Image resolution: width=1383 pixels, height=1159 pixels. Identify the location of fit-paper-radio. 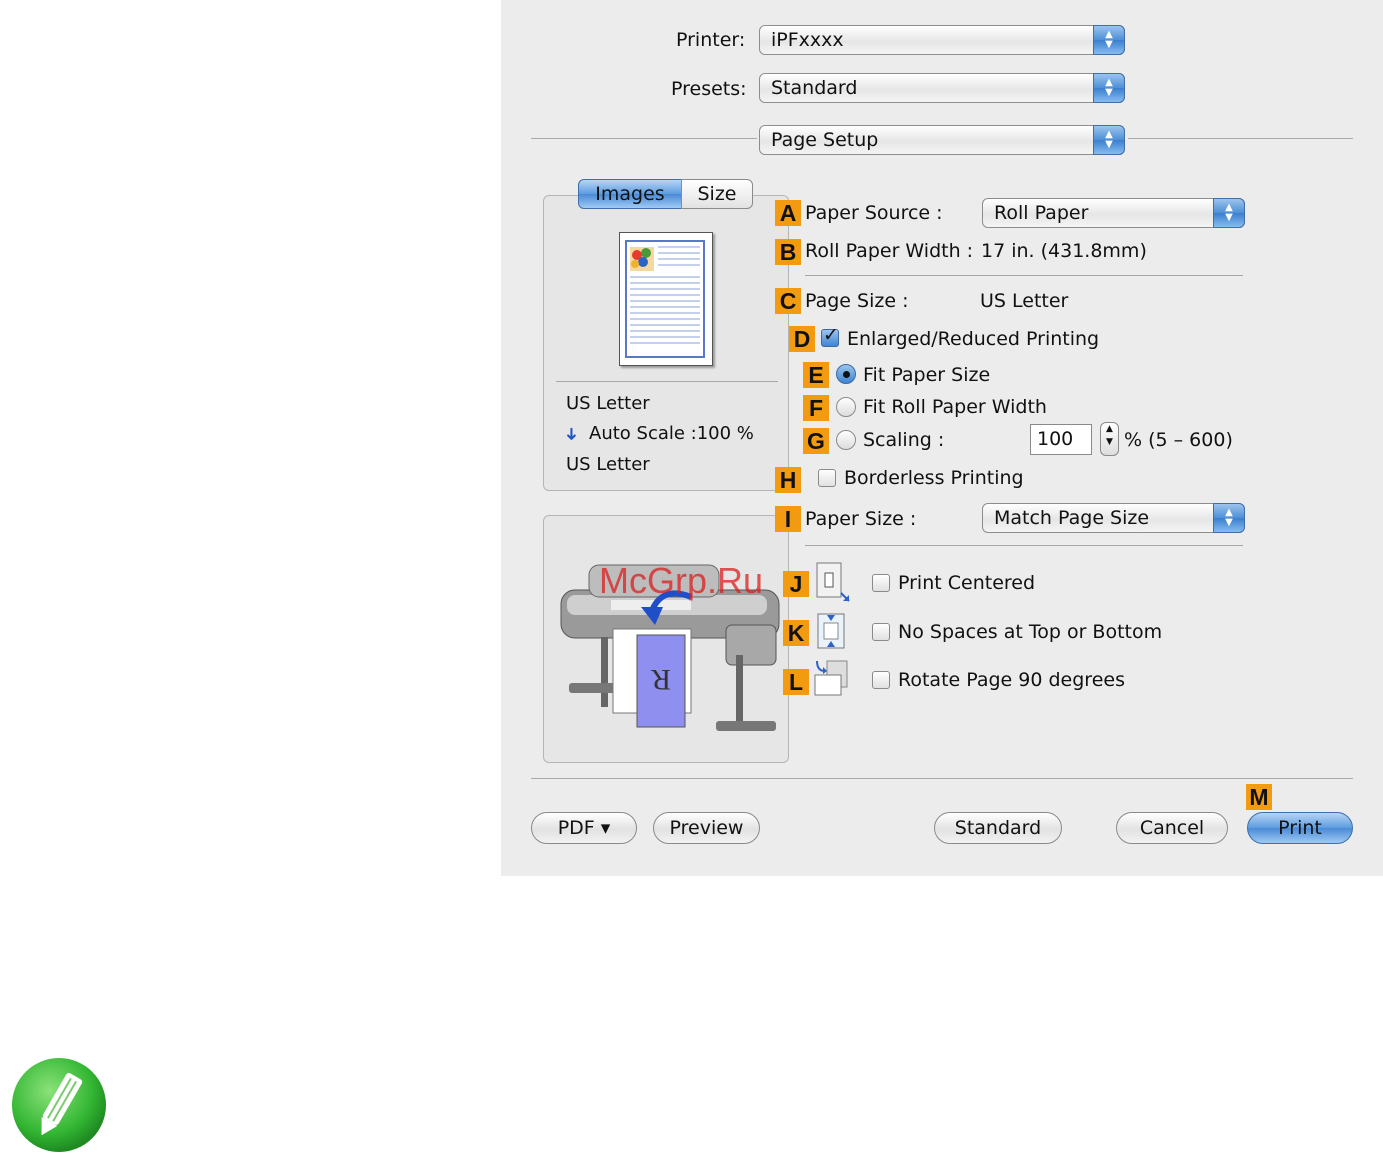
(846, 374).